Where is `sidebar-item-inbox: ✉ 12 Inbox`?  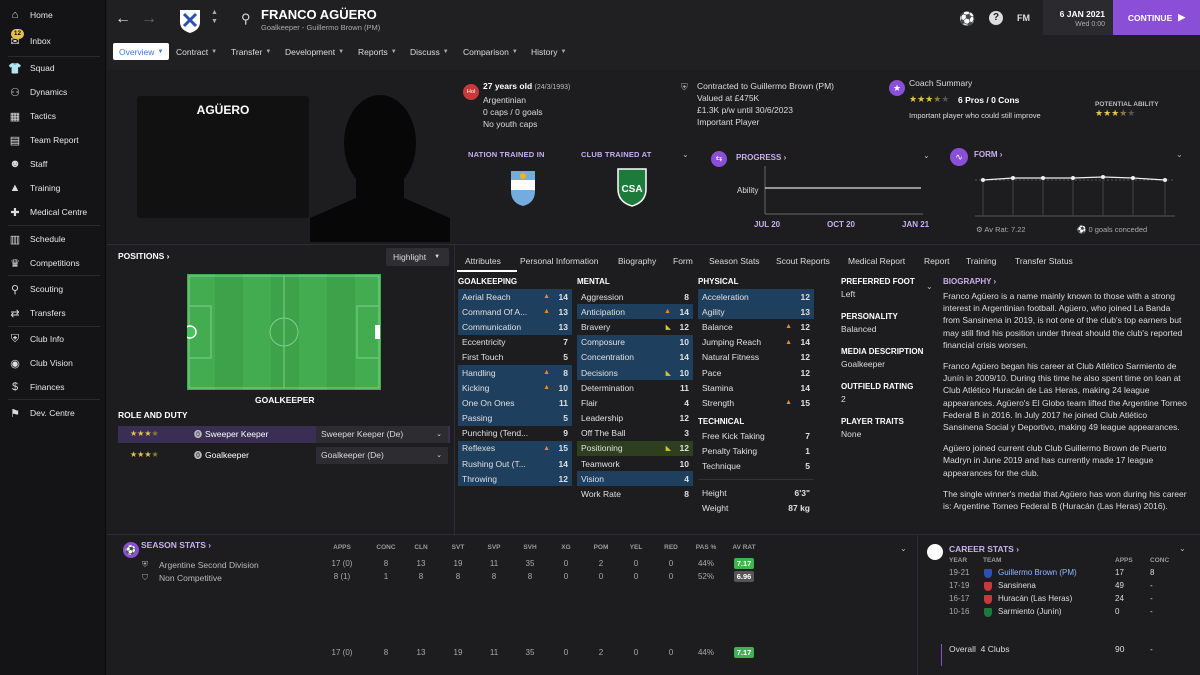 sidebar-item-inbox: ✉ 12 Inbox is located at coordinates (53, 40).